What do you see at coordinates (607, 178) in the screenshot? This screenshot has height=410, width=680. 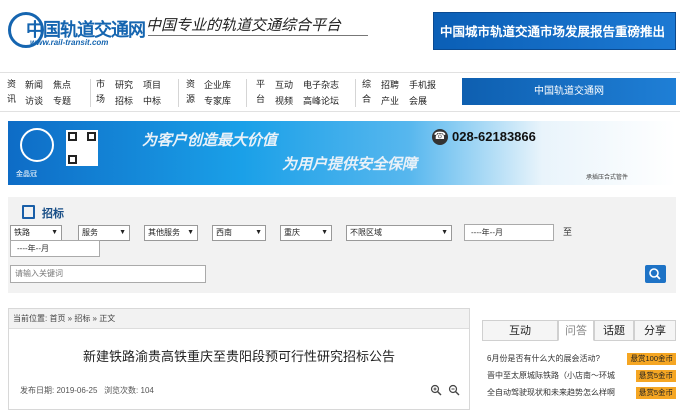 I see `ad-caption: 承插压合式管件` at bounding box center [607, 178].